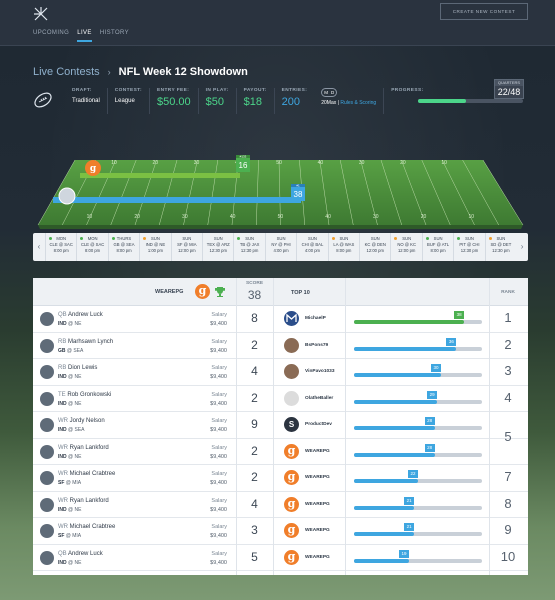 This screenshot has width=555, height=600. I want to click on schedule-game: THURS GB @ SEA 8:00 pm, so click(123, 247).